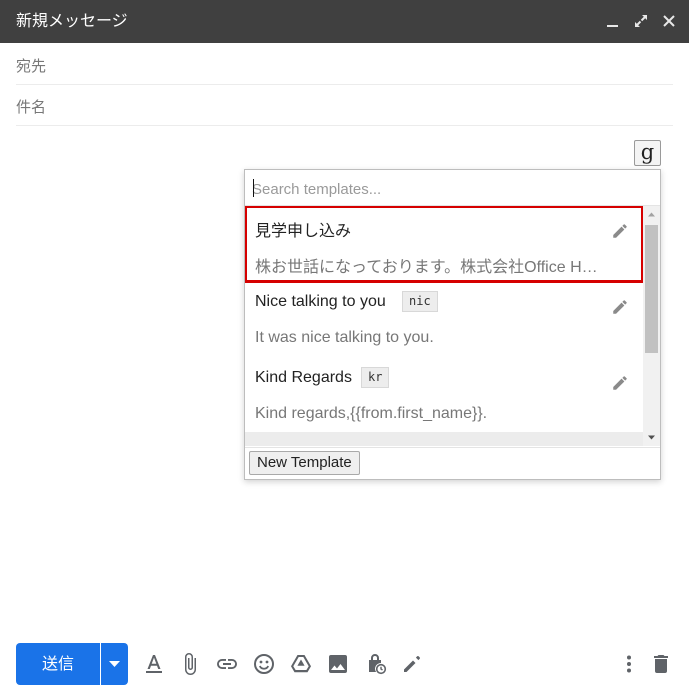 This screenshot has width=689, height=698. Describe the element at coordinates (661, 664) in the screenshot. I see `delete-icon` at that location.